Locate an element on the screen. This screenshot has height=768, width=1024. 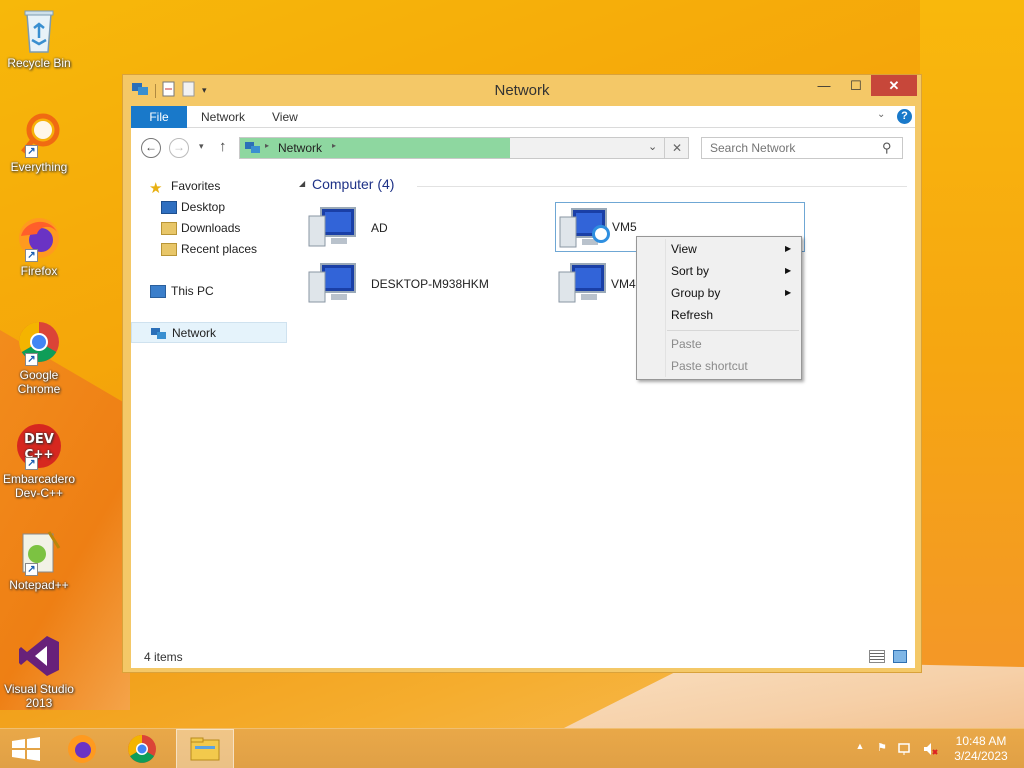
large-icons-view-icon is located at coordinates (900, 656).